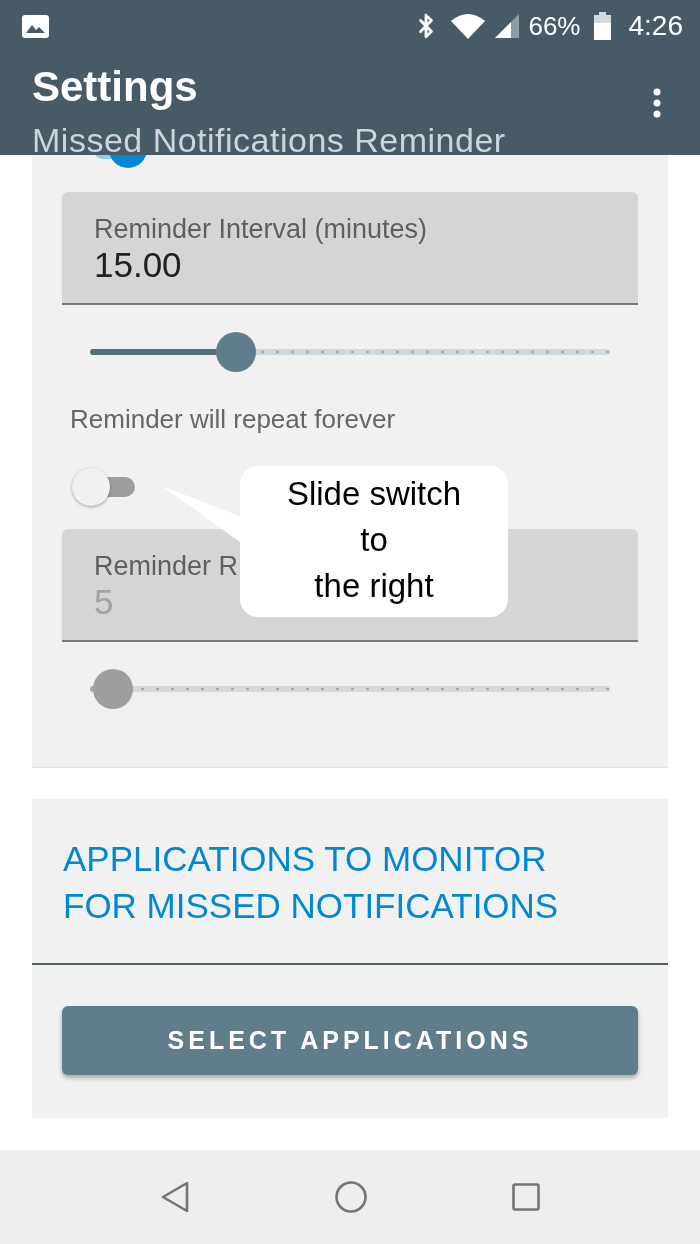 The height and width of the screenshot is (1244, 700). I want to click on screen-subtitle: Missed Notifications Reminder, so click(269, 140).